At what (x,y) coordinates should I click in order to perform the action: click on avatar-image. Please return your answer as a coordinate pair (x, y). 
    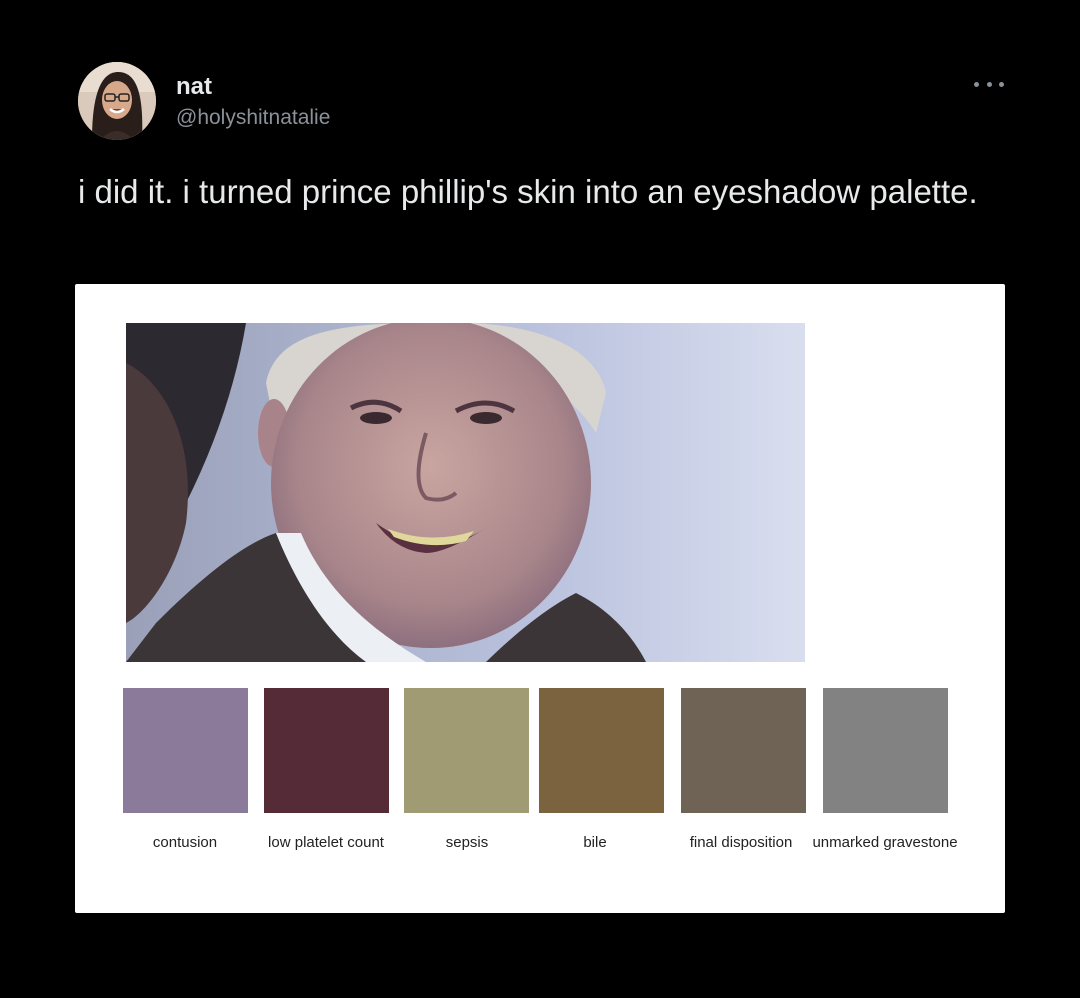
    Looking at the image, I should click on (117, 101).